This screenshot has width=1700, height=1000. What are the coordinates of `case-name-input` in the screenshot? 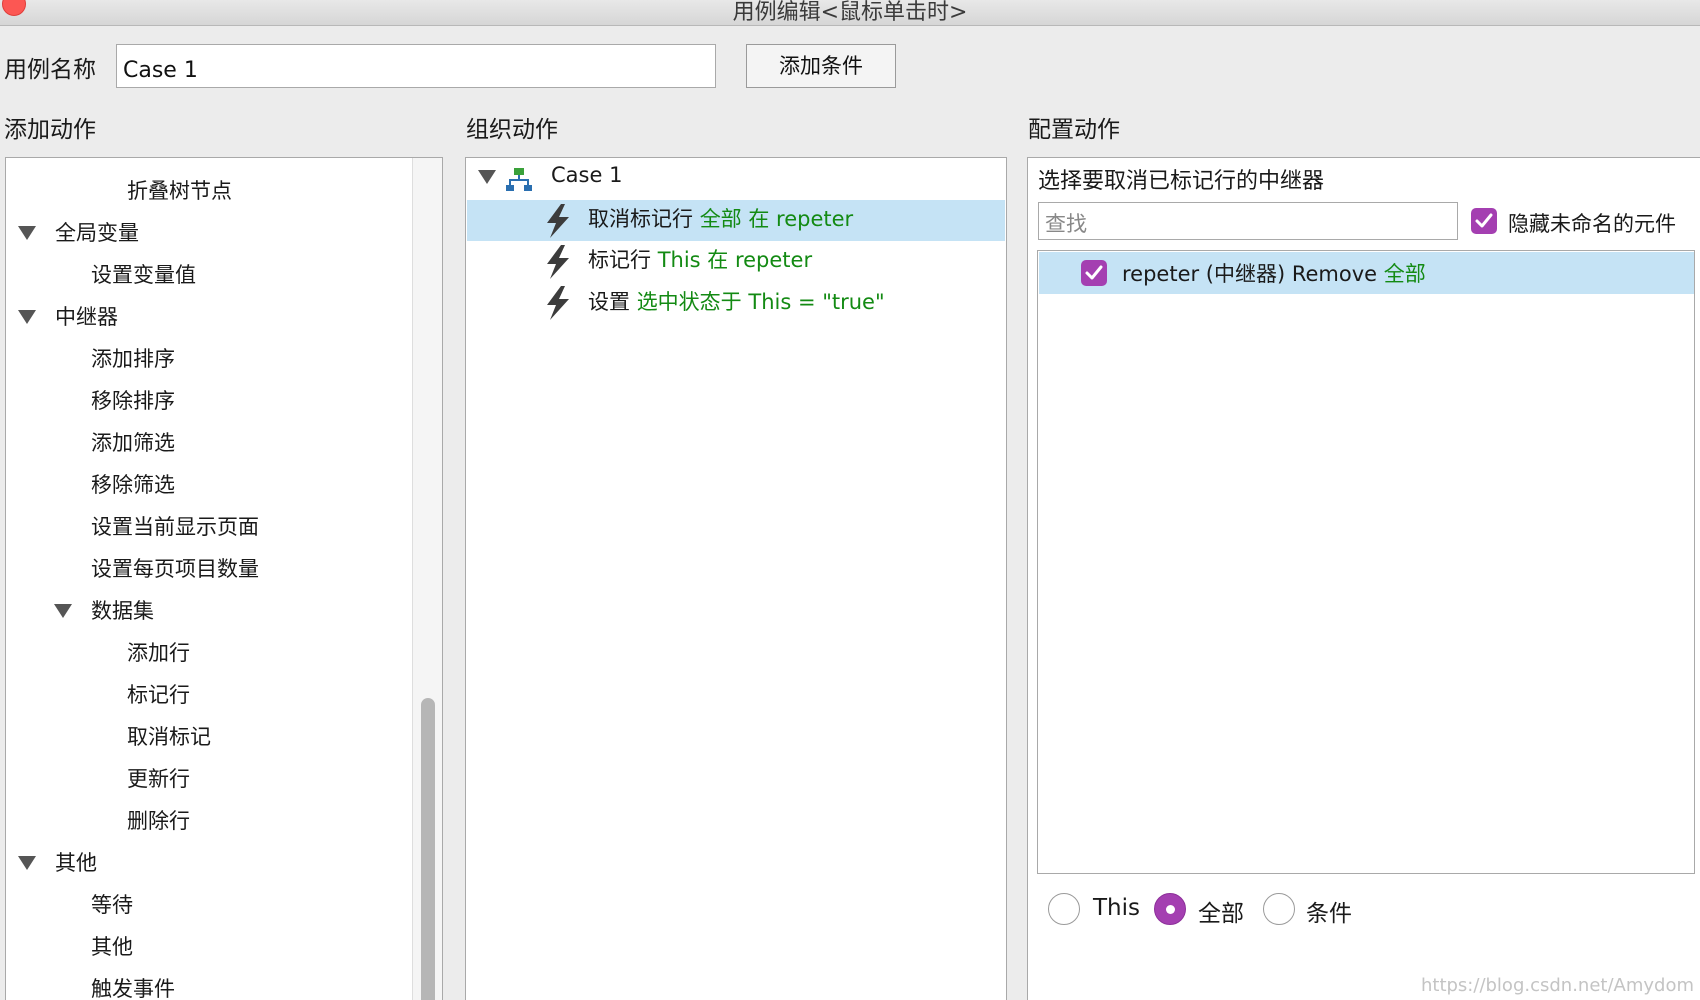 It's located at (416, 66).